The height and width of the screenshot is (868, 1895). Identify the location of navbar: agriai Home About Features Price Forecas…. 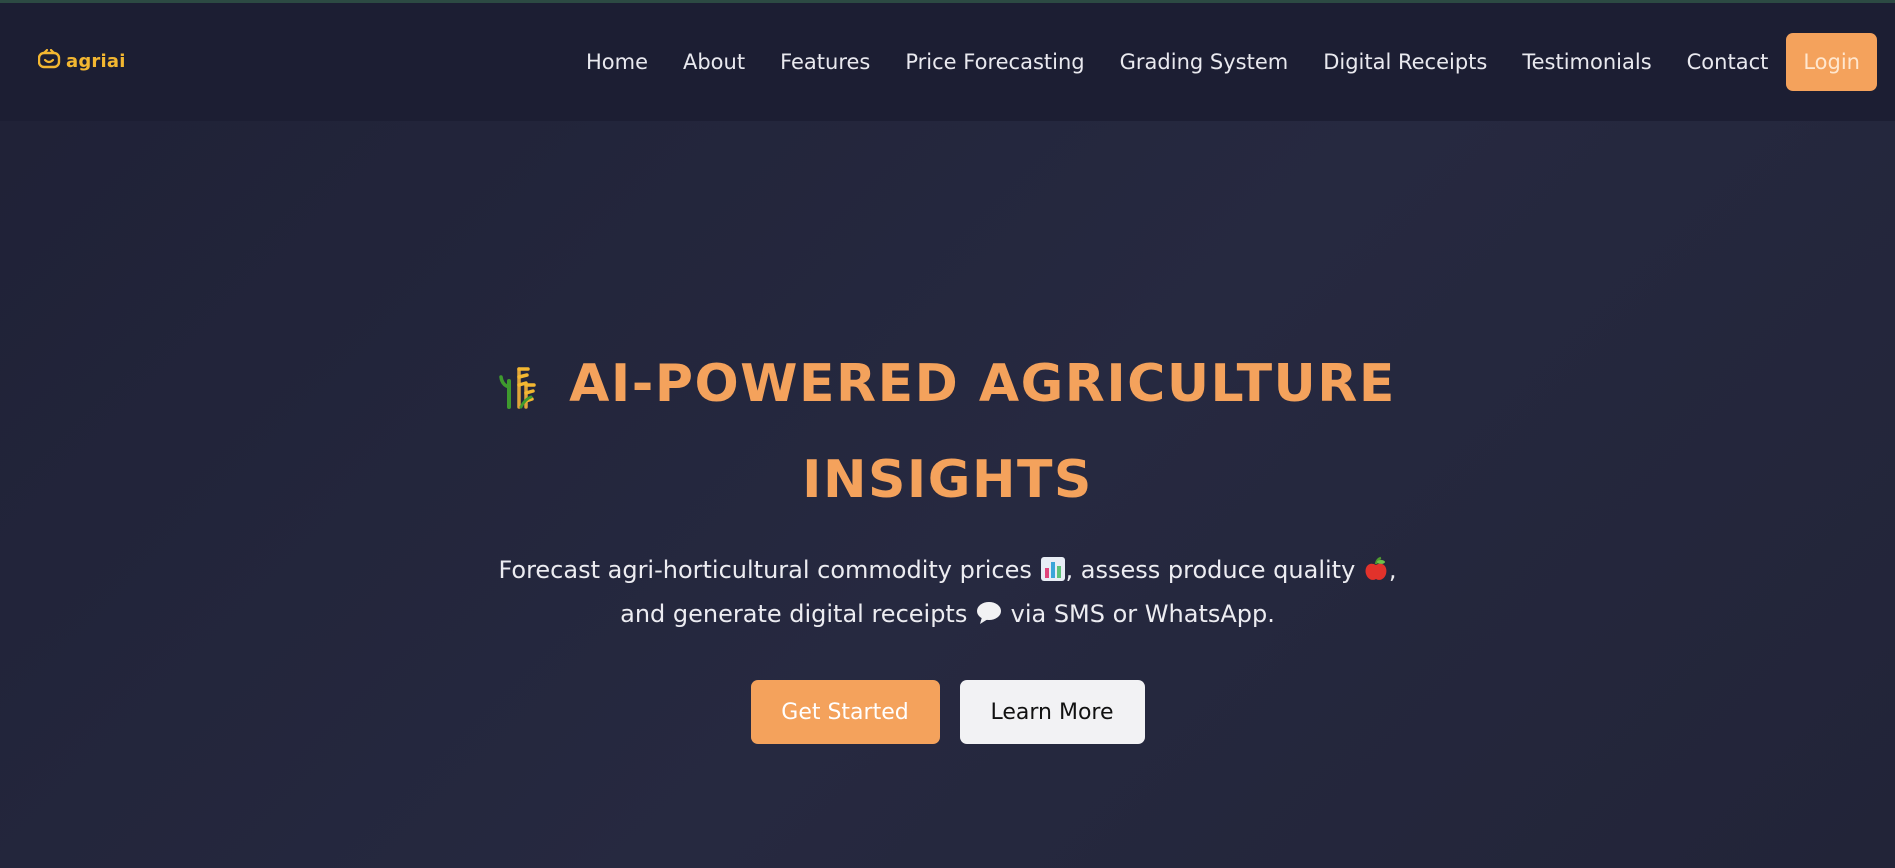
(947, 62).